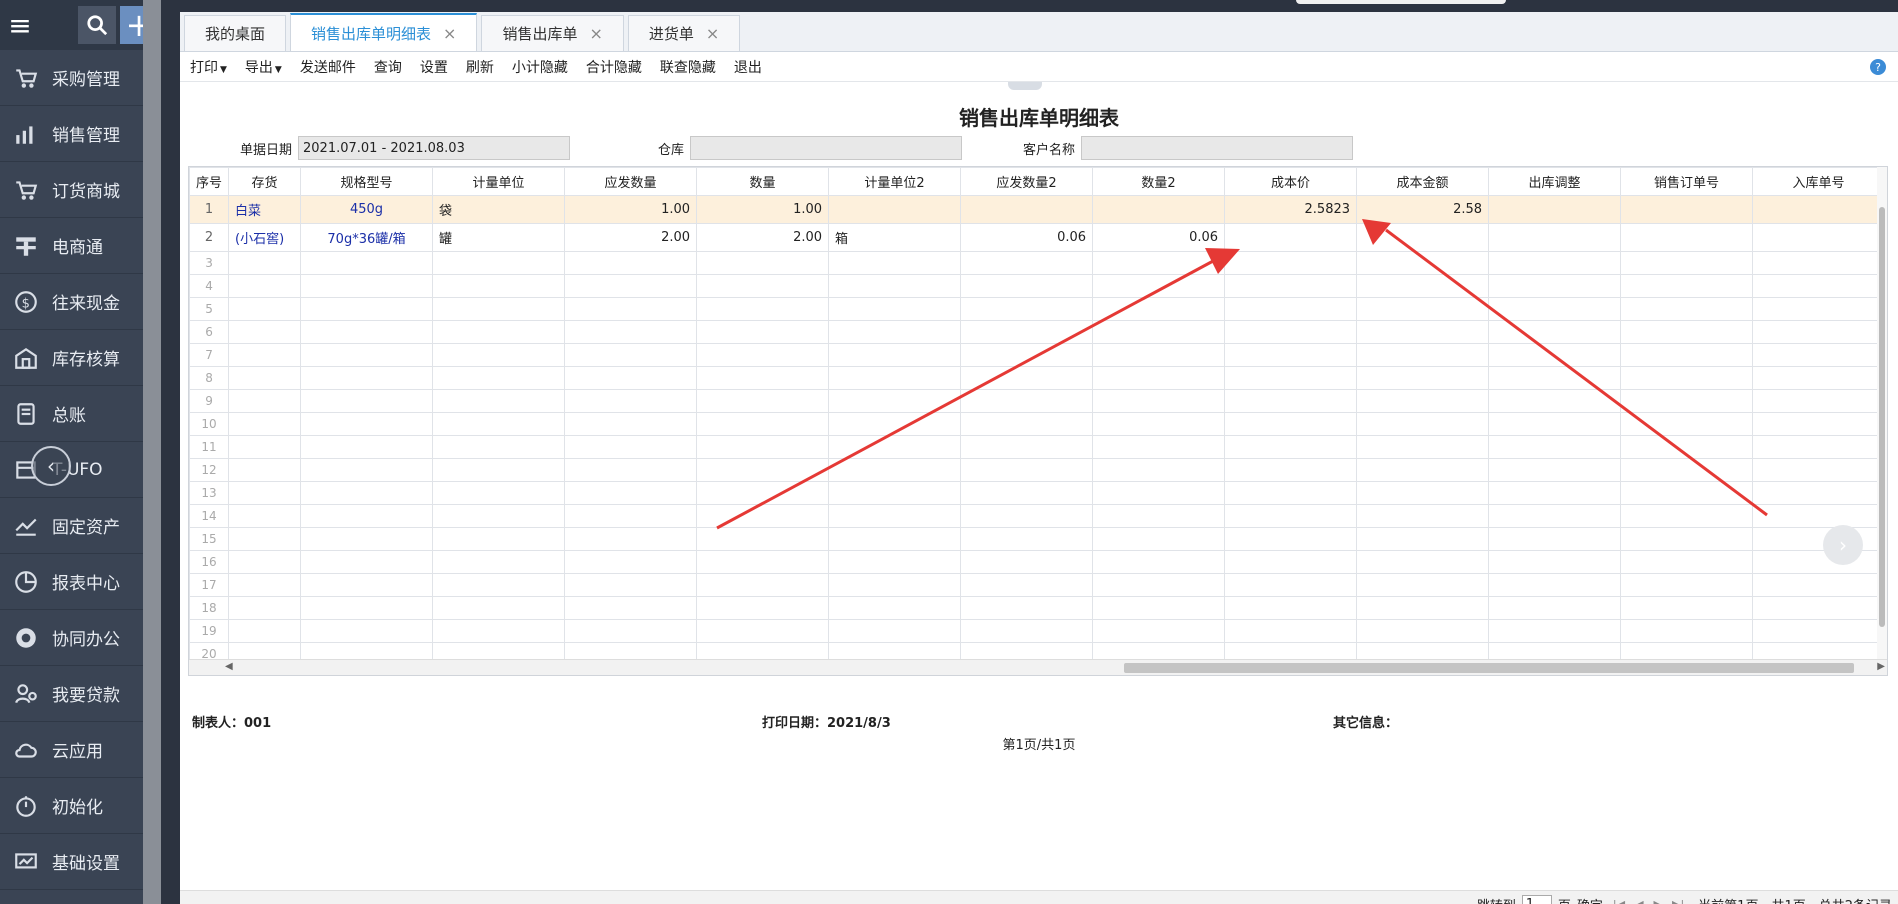 Image resolution: width=1898 pixels, height=904 pixels. Describe the element at coordinates (434, 148) in the screenshot. I see `date-field: 2021.07.01 - 2021.08.03` at that location.